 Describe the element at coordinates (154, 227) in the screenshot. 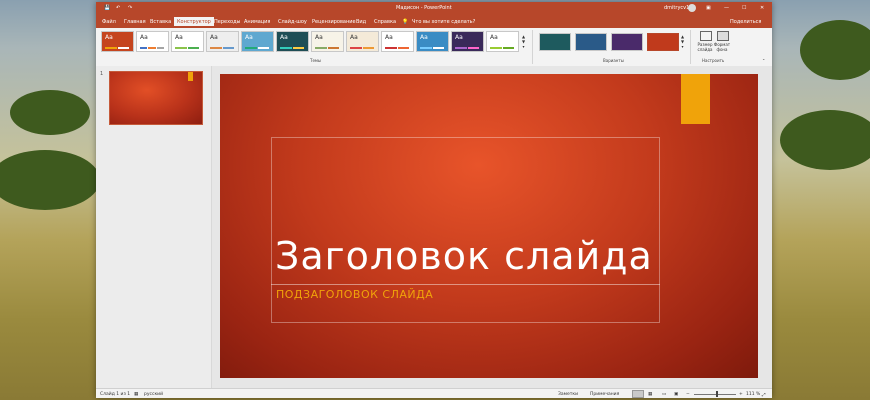

I see `slide-thumbnails-pane: 1` at that location.